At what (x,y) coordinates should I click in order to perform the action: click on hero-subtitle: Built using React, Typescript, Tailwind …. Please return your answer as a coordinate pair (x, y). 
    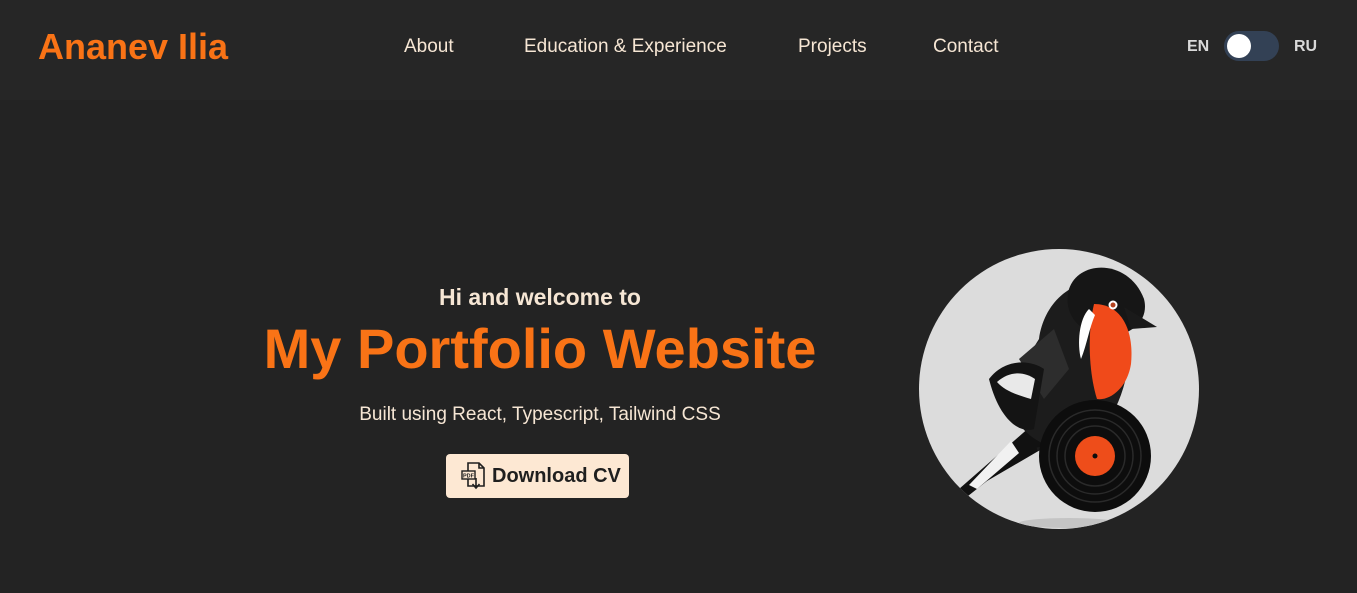
    Looking at the image, I should click on (540, 414).